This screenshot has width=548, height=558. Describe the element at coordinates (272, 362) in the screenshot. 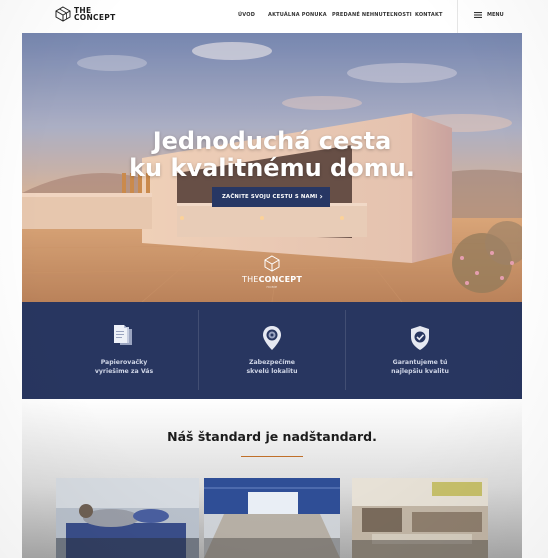

I see `feature-label-line1: Zabezpečíme` at that location.